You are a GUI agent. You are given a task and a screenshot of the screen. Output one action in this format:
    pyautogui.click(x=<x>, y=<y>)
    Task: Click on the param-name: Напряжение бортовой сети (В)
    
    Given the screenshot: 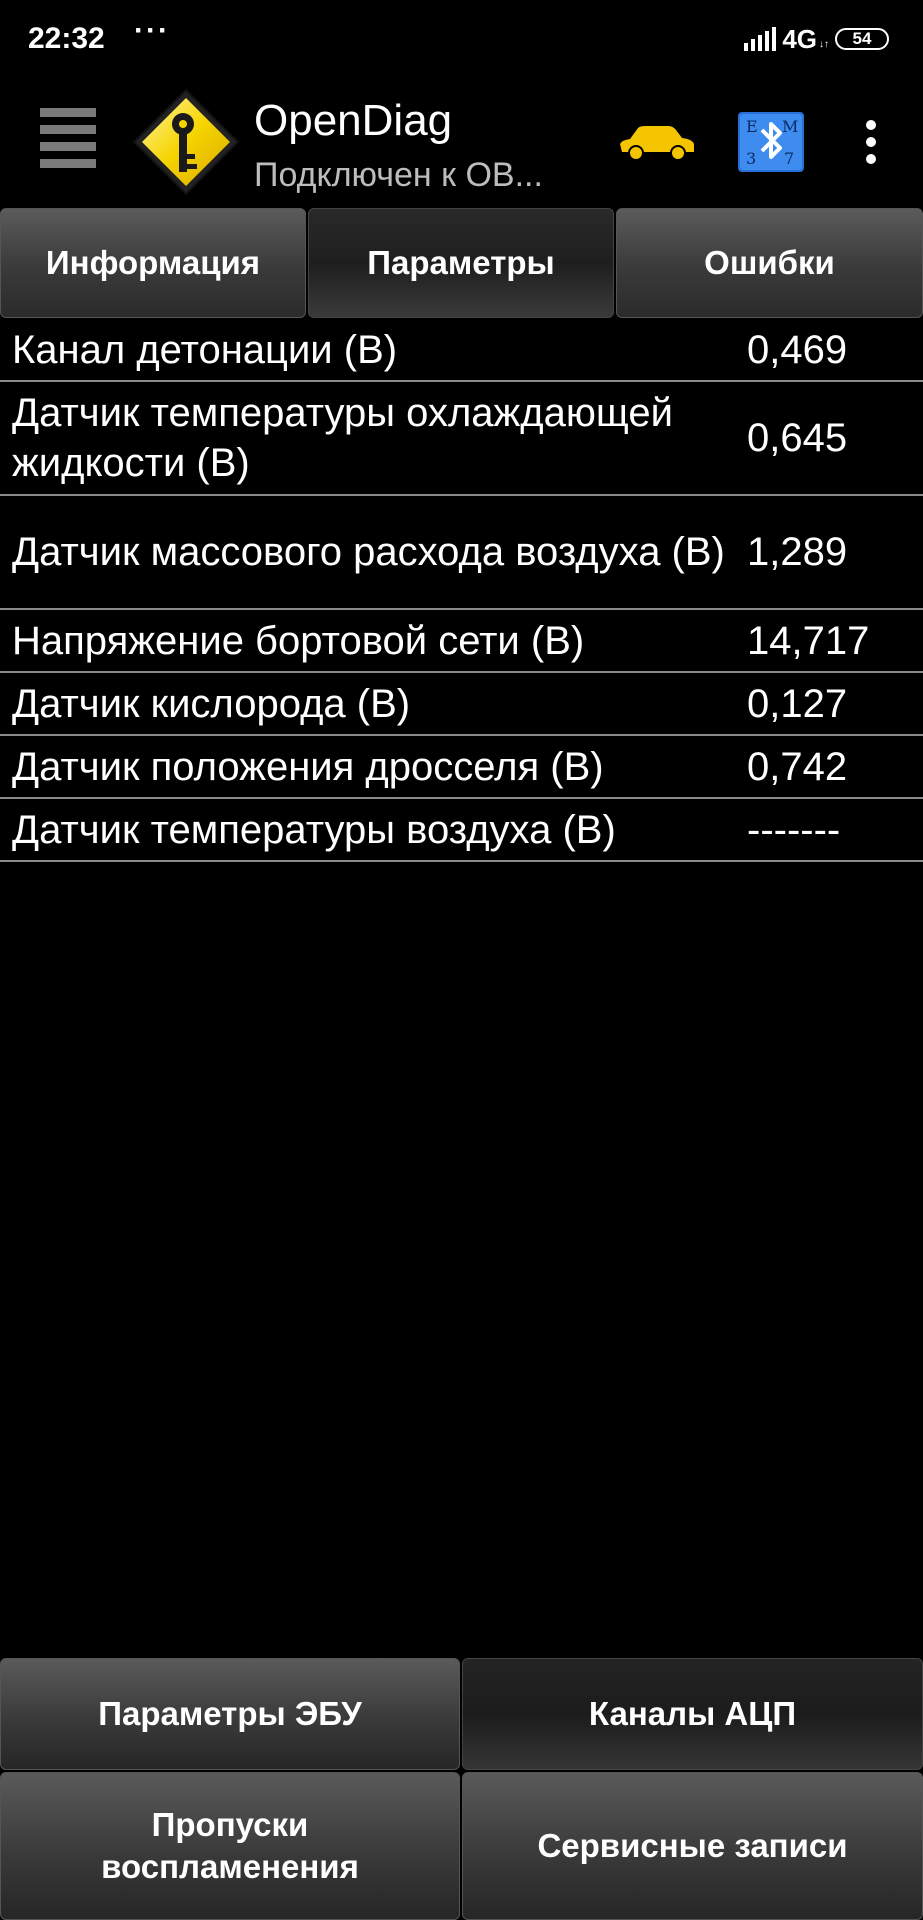 What is the action you would take?
    pyautogui.click(x=298, y=640)
    